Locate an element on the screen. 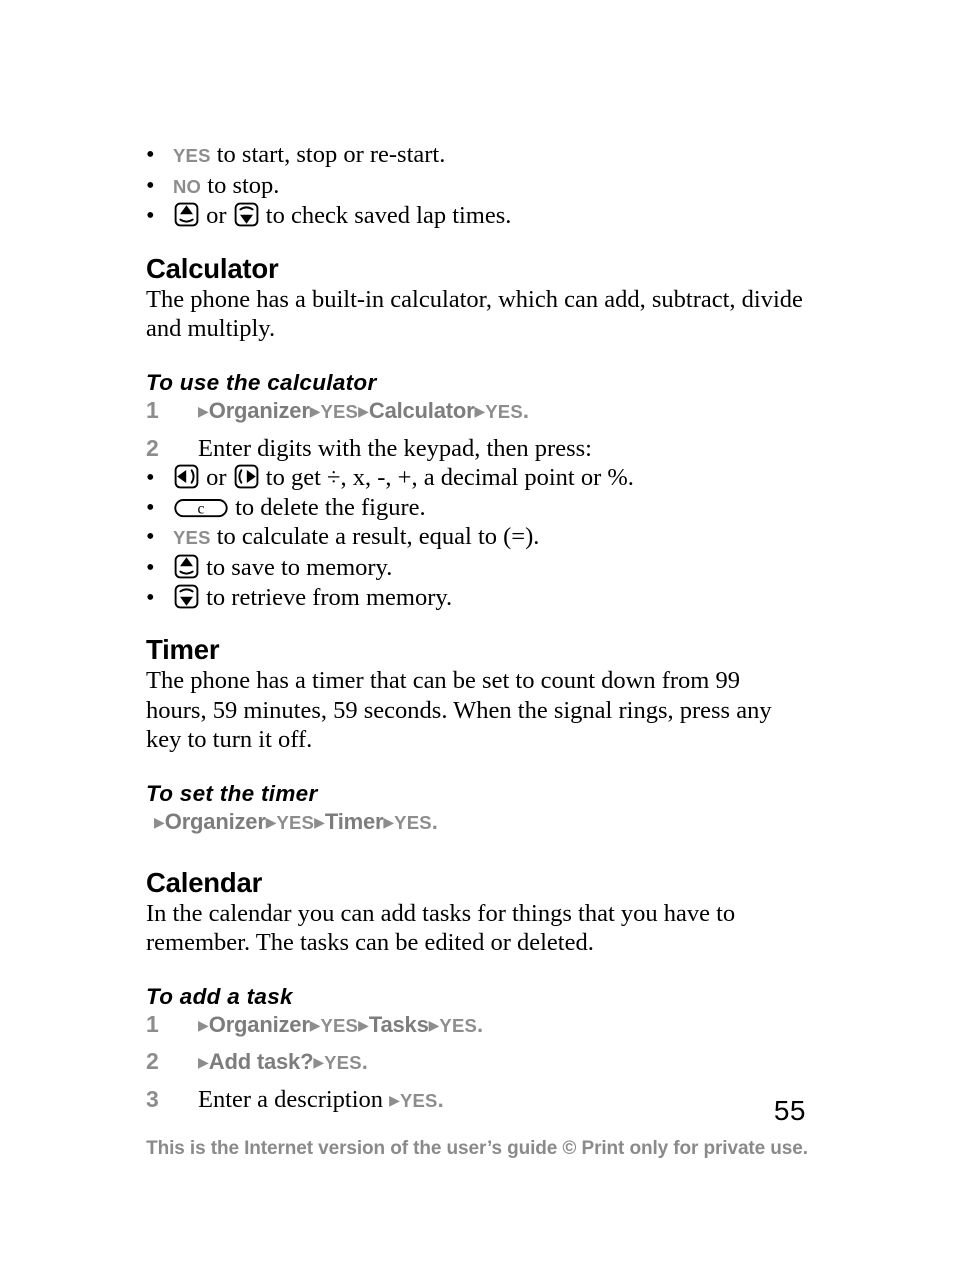  step-row: 1 ▶Organizer▶YES▶Calculator▶YES. is located at coordinates (476, 415).